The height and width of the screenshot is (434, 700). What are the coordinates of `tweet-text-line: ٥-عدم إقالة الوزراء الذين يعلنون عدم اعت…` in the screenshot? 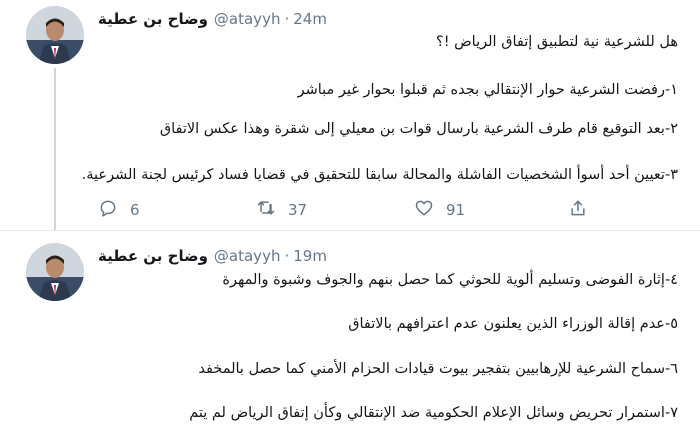 It's located at (513, 324).